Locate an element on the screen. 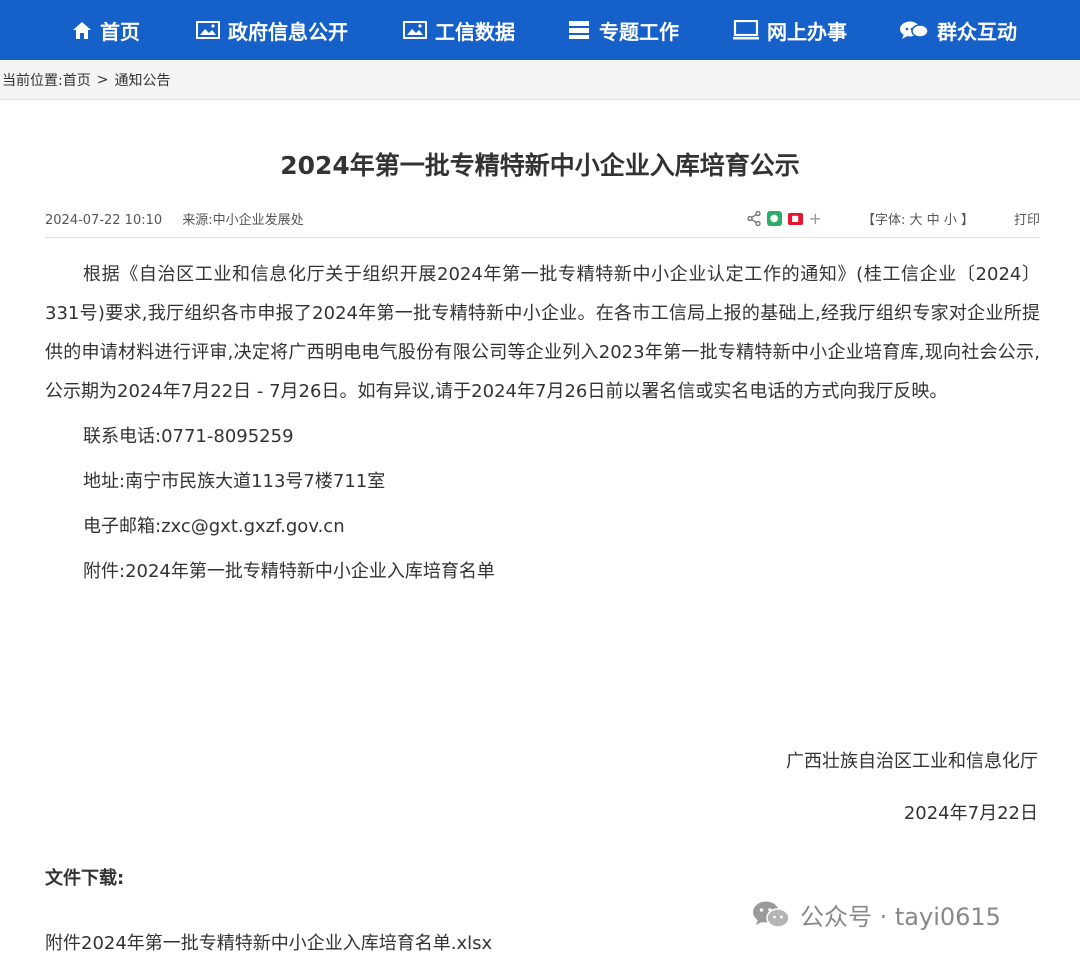 The image size is (1080, 964). font-close: 】 is located at coordinates (967, 220).